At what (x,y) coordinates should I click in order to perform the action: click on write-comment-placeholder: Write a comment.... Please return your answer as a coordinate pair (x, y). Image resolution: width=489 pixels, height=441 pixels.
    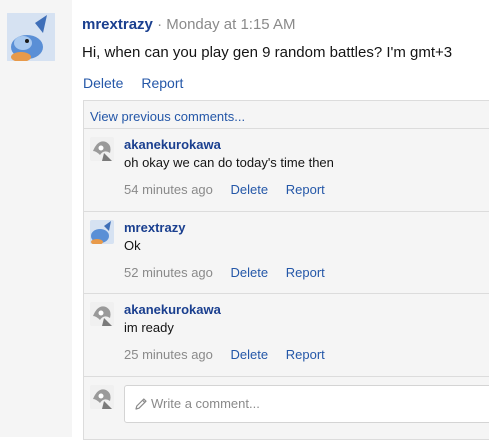
    Looking at the image, I should click on (205, 403).